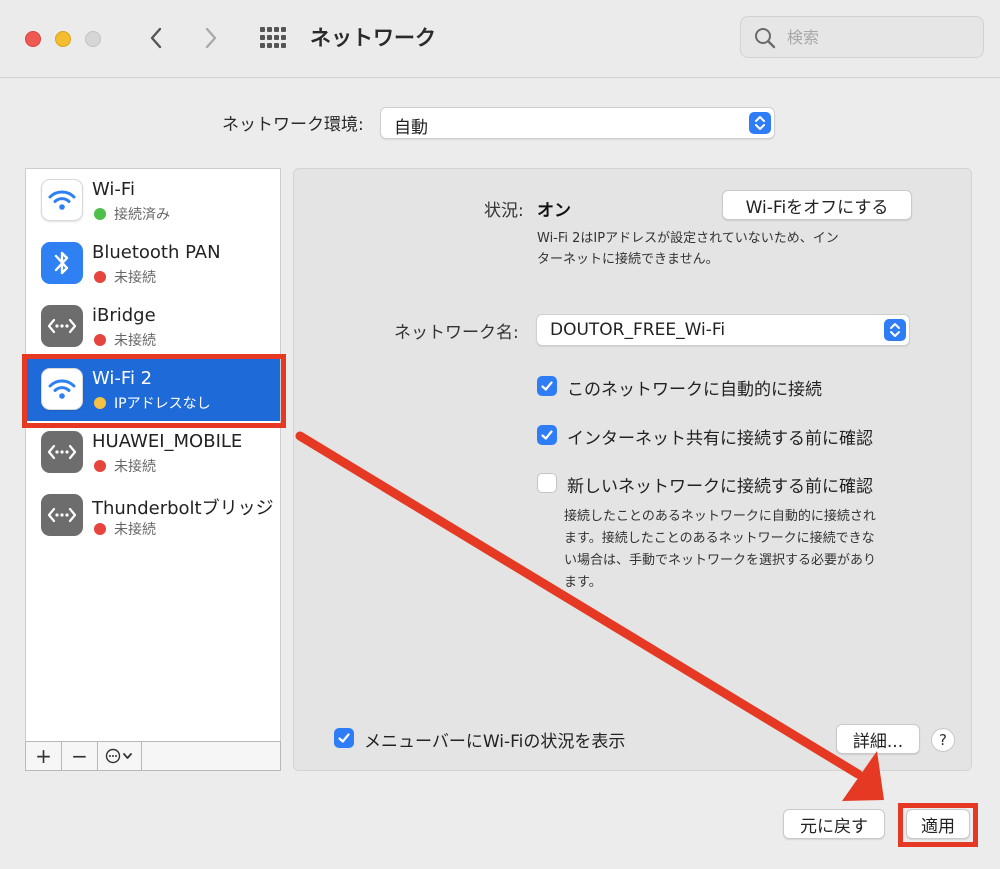 This screenshot has width=1000, height=869. What do you see at coordinates (63, 39) in the screenshot?
I see `minimize-window-button` at bounding box center [63, 39].